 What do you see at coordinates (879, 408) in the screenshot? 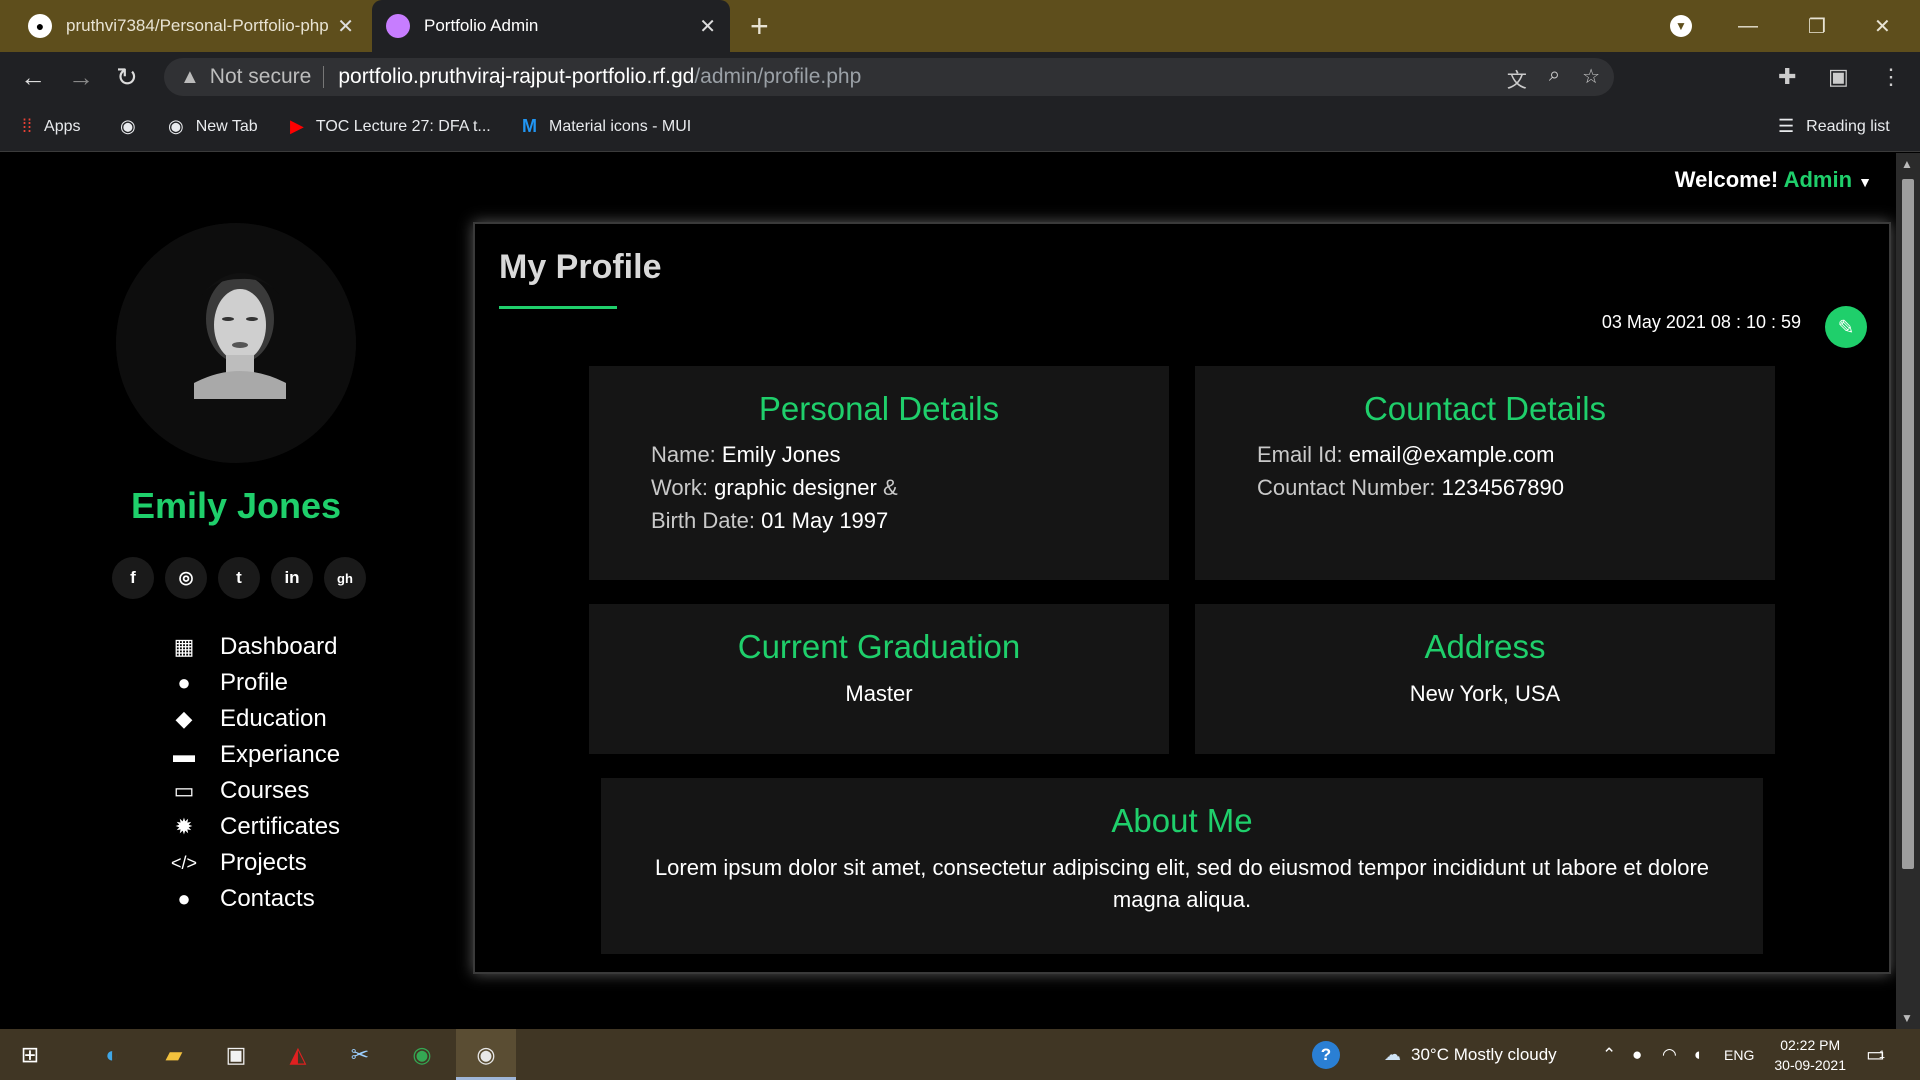
I see `card-heading: Personal Details` at bounding box center [879, 408].